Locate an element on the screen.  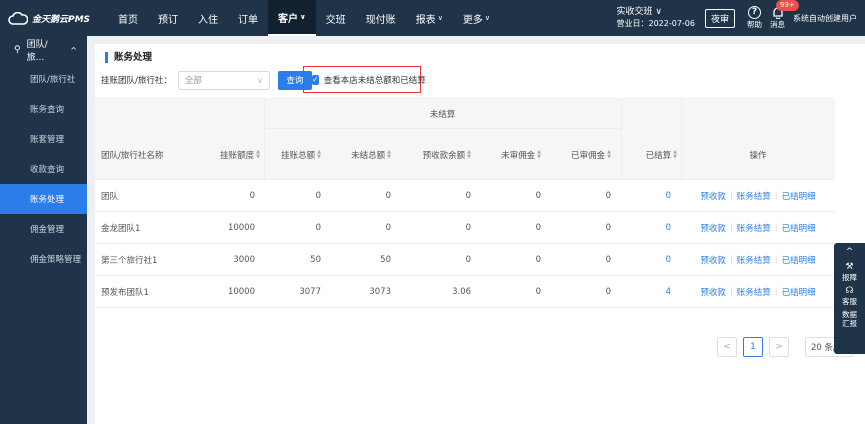
nav-item-1: 预订 is located at coordinates (168, 18).